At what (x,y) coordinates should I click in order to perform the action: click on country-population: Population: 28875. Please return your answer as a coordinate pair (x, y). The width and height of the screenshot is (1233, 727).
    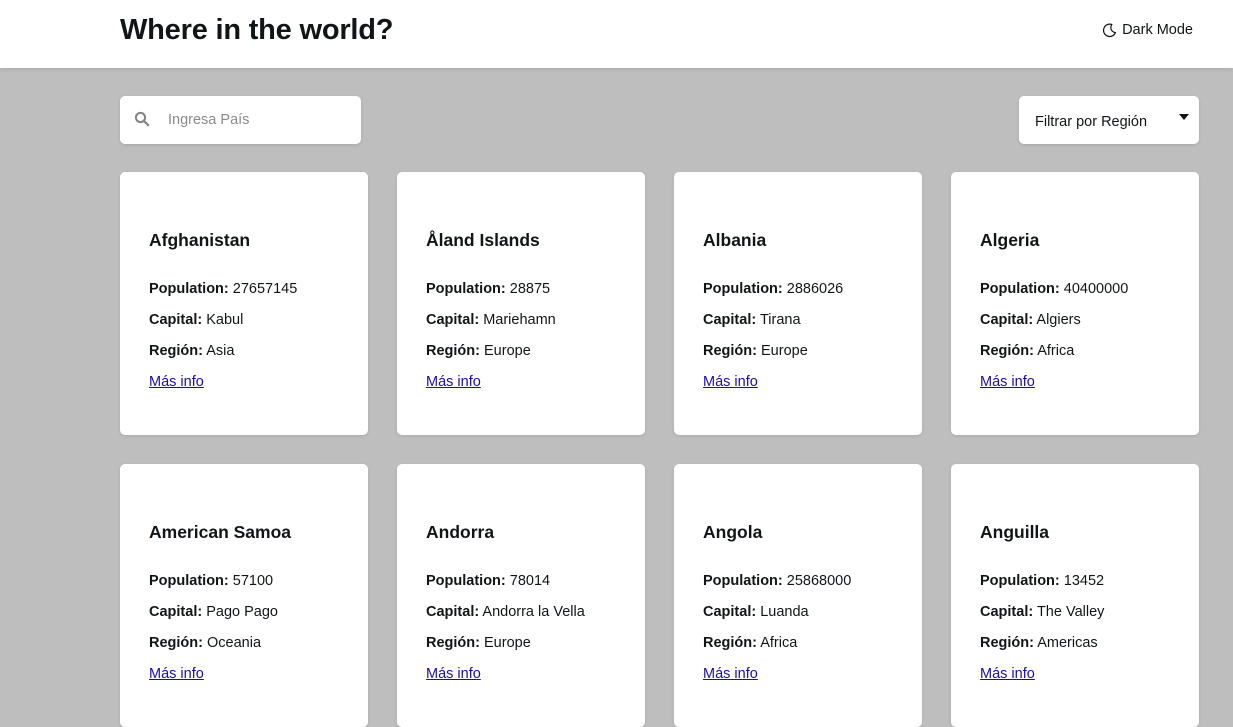
    Looking at the image, I should click on (488, 289).